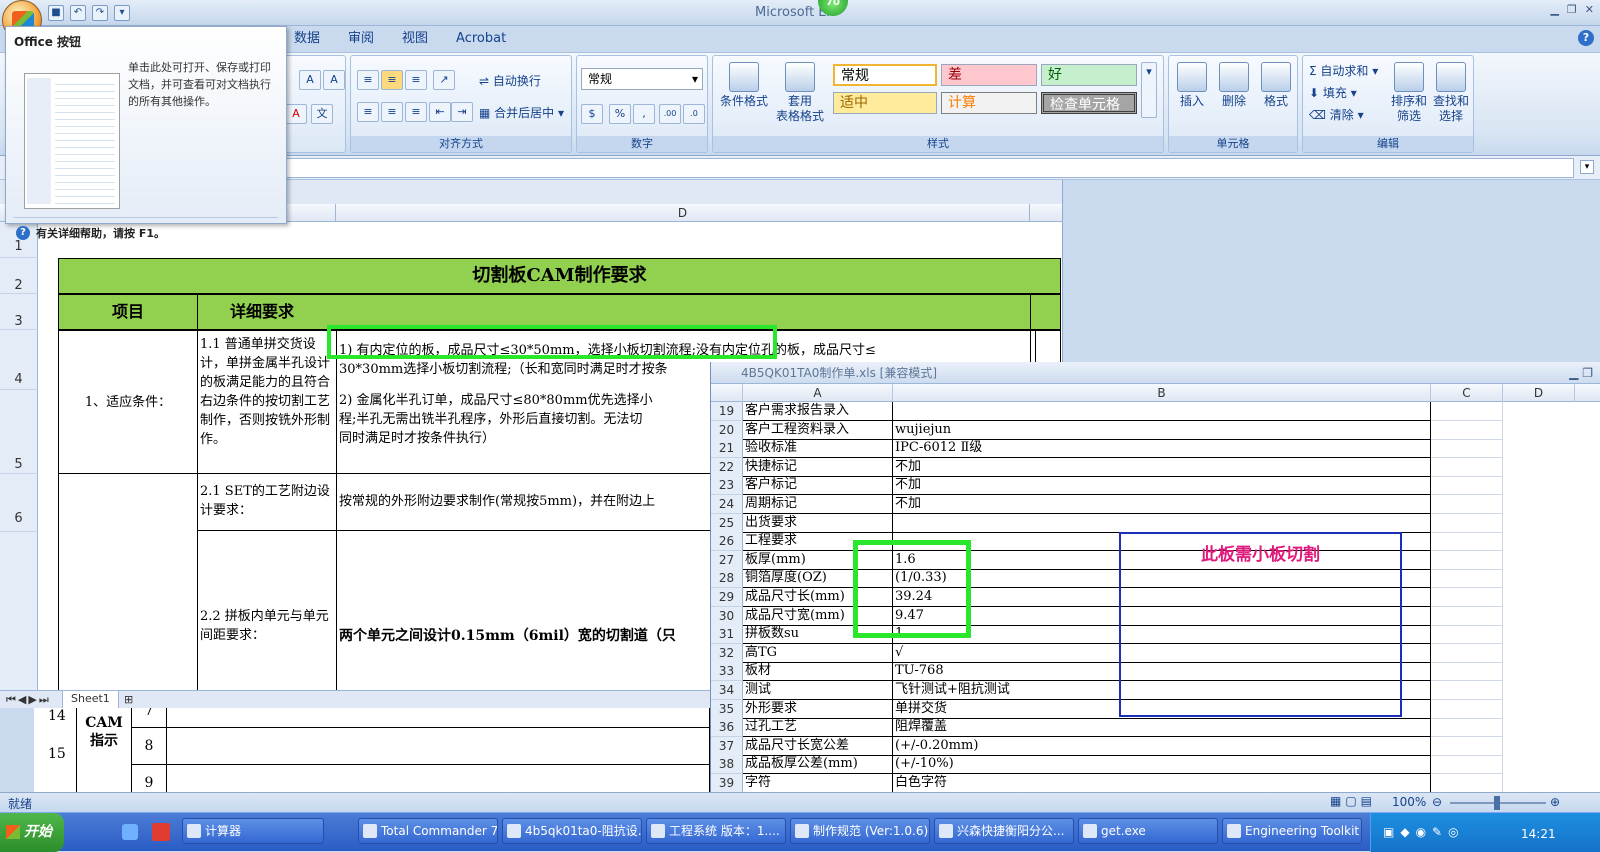  Describe the element at coordinates (1276, 85) in the screenshot. I see `format-button: 格式` at that location.